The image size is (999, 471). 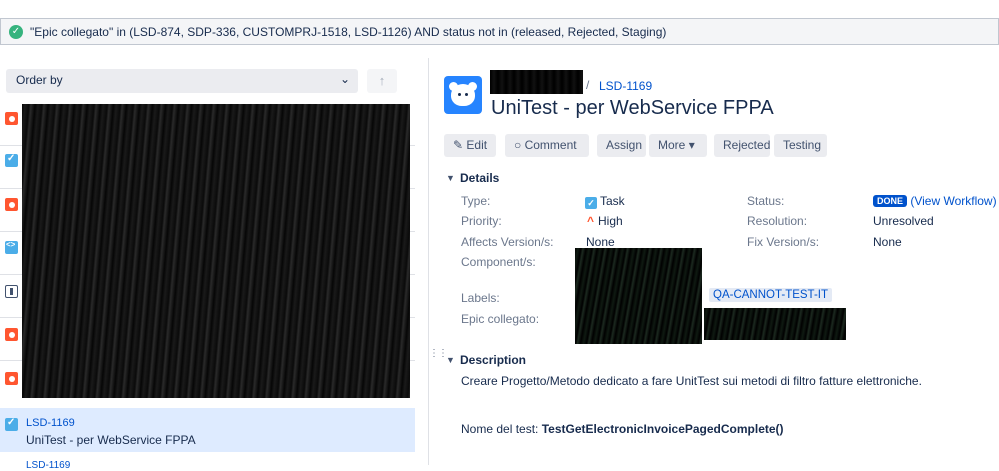 What do you see at coordinates (550, 145) in the screenshot?
I see `comment-button-label: Comment` at bounding box center [550, 145].